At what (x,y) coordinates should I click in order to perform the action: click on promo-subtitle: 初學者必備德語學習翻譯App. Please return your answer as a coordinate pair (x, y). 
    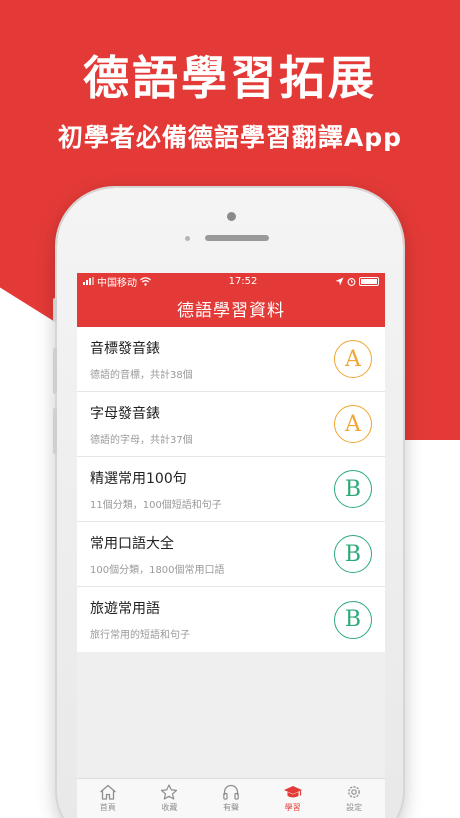
    Looking at the image, I should click on (230, 137).